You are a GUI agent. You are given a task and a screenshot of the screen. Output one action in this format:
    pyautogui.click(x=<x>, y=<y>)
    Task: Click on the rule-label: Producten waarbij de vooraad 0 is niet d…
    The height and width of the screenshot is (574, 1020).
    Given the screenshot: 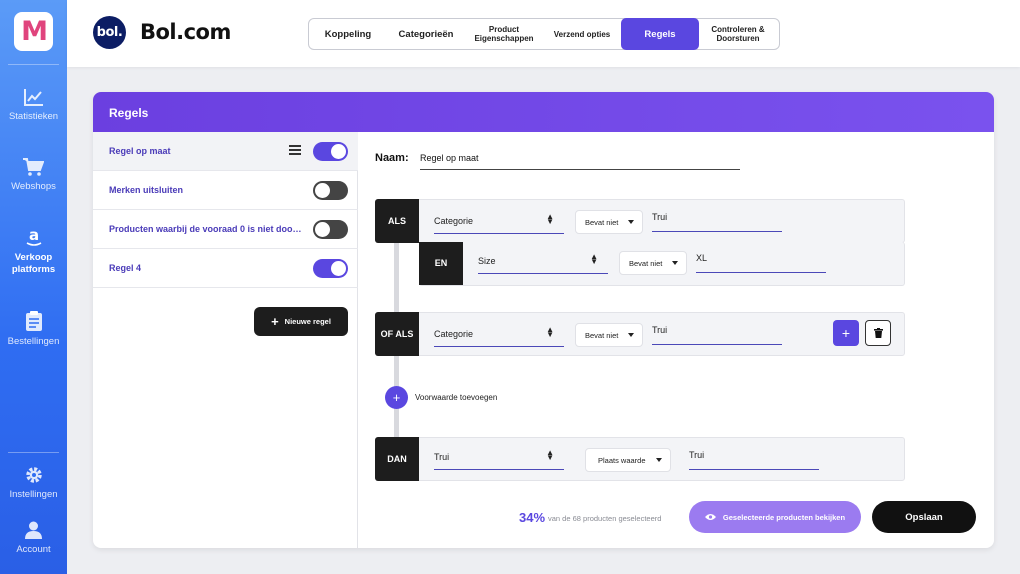 What is the action you would take?
    pyautogui.click(x=207, y=229)
    